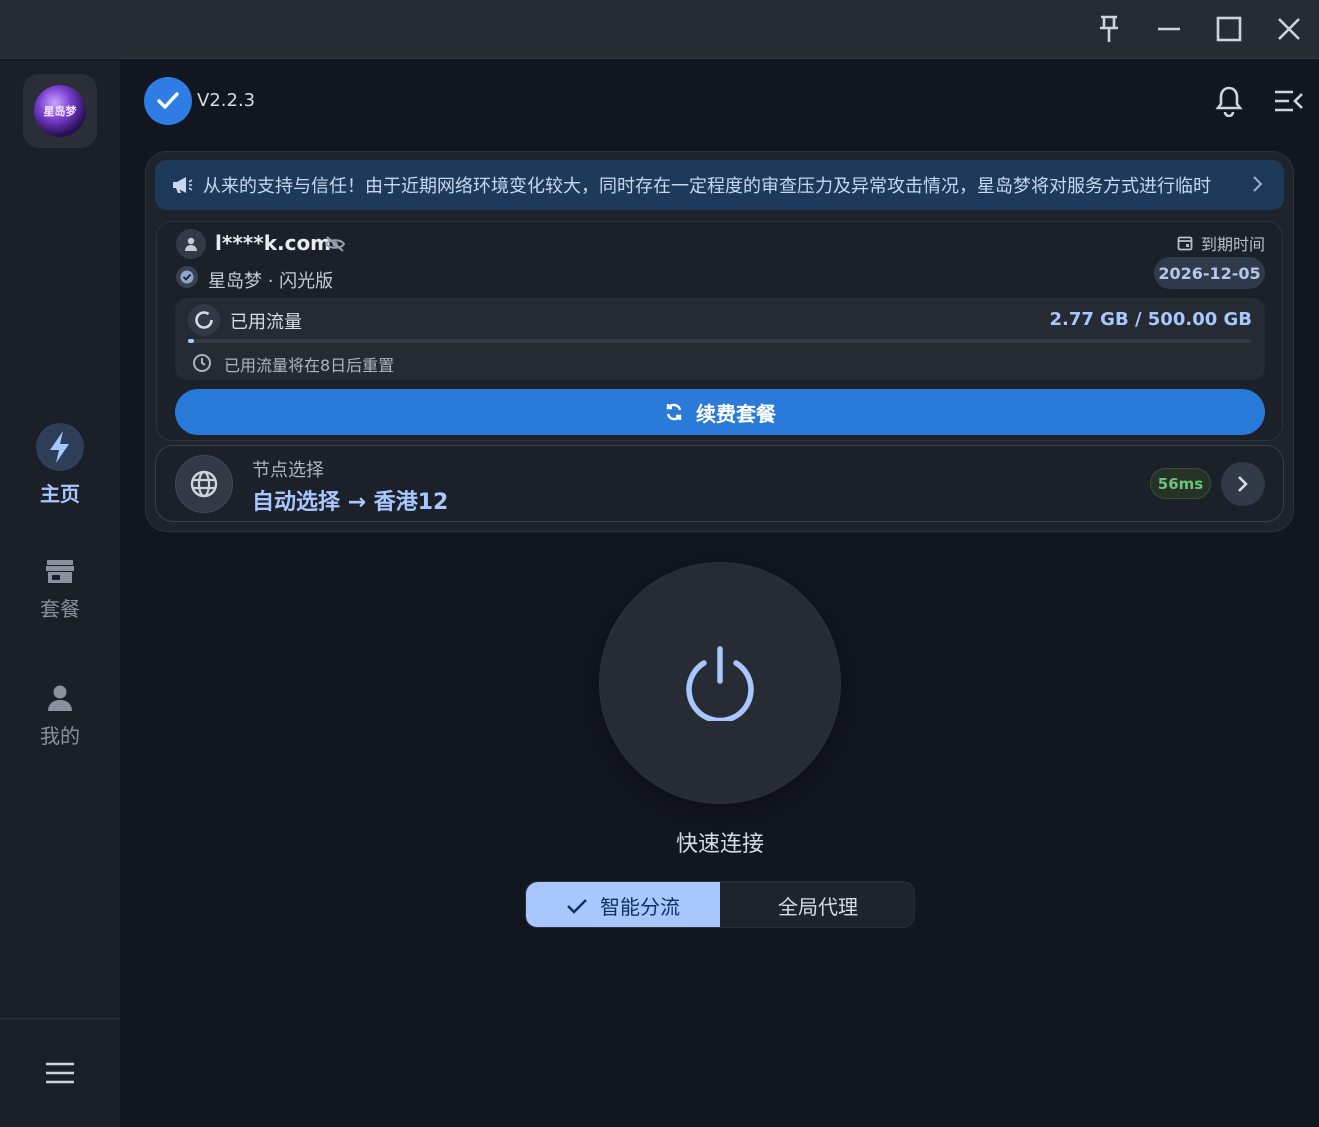  I want to click on sidebar-item-label: 套餐, so click(60, 609).